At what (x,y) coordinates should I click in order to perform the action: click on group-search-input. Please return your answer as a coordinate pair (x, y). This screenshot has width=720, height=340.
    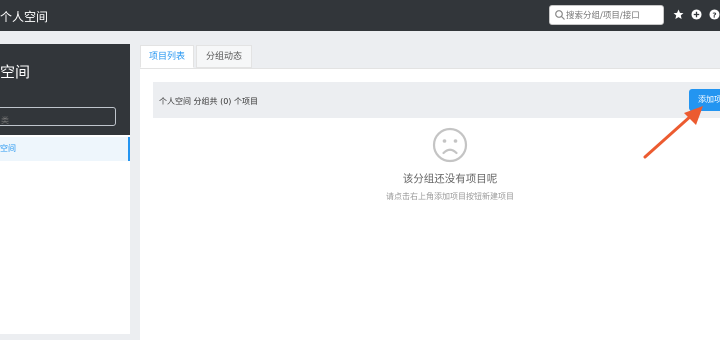
    Looking at the image, I should click on (57, 120).